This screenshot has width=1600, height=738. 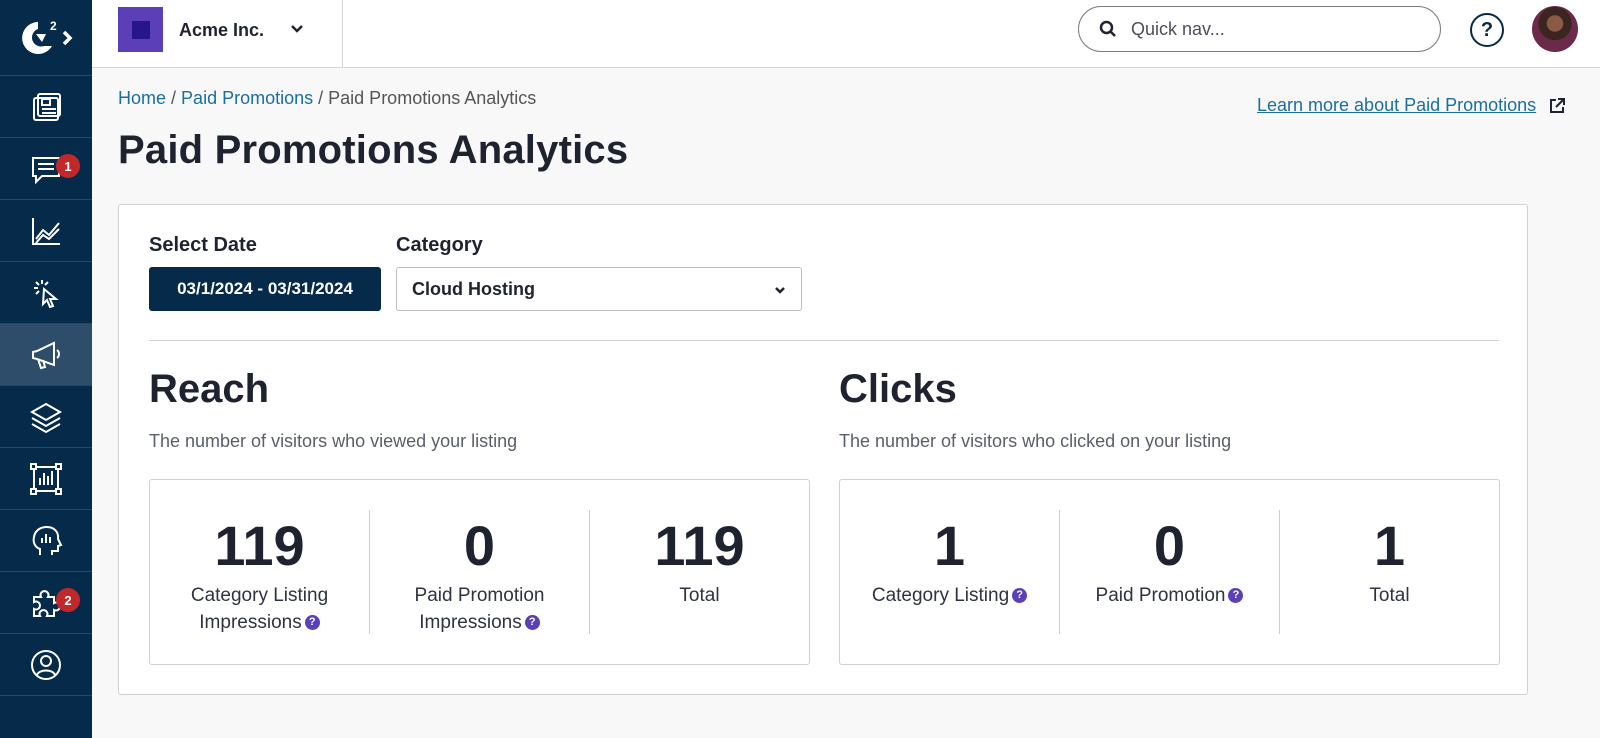 I want to click on page-title: Paid Promotions Analytics, so click(x=373, y=150).